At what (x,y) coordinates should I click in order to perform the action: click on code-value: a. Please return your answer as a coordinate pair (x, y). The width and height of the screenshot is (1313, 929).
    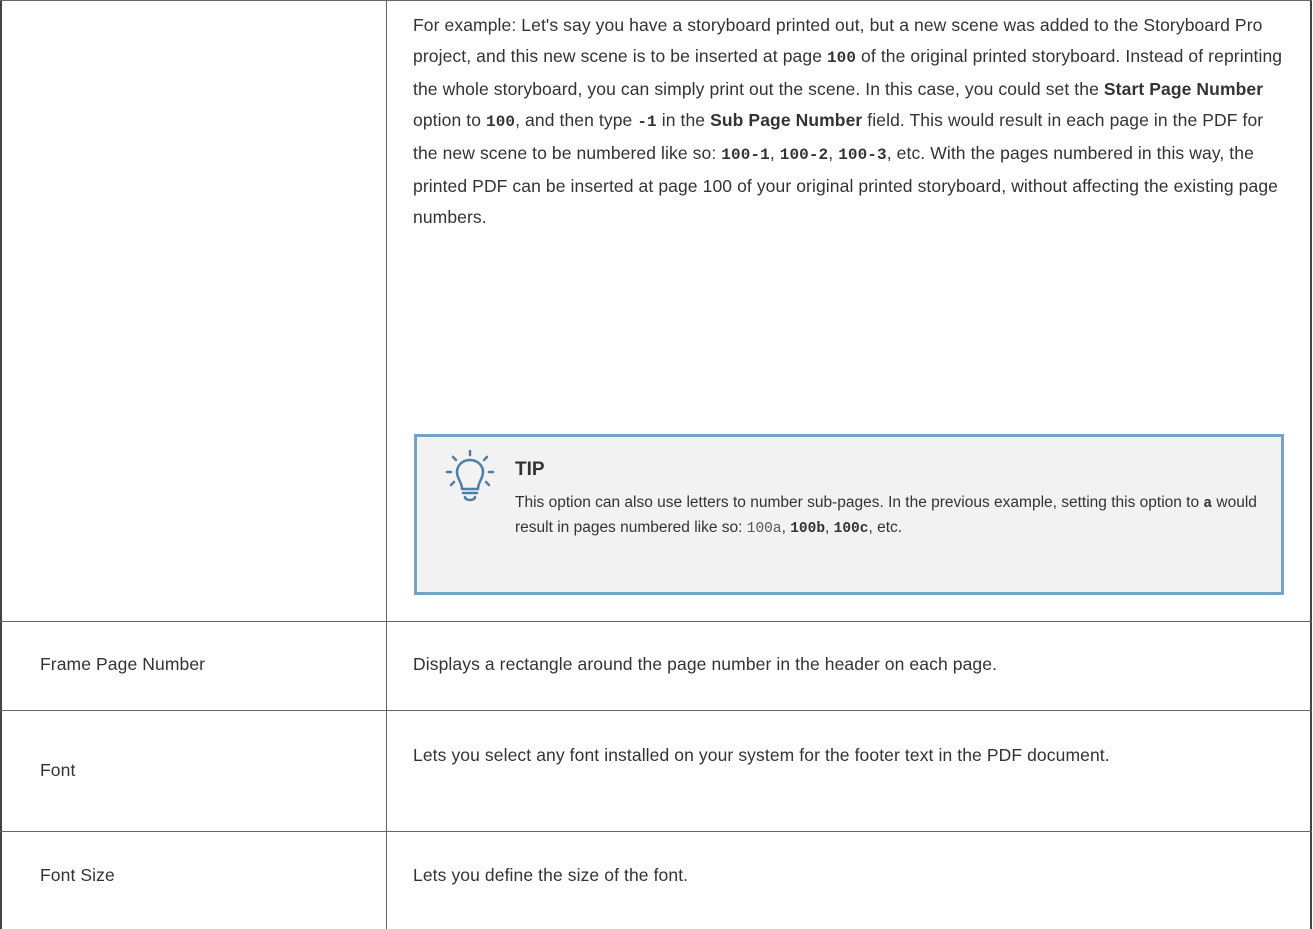
    Looking at the image, I should click on (1208, 504).